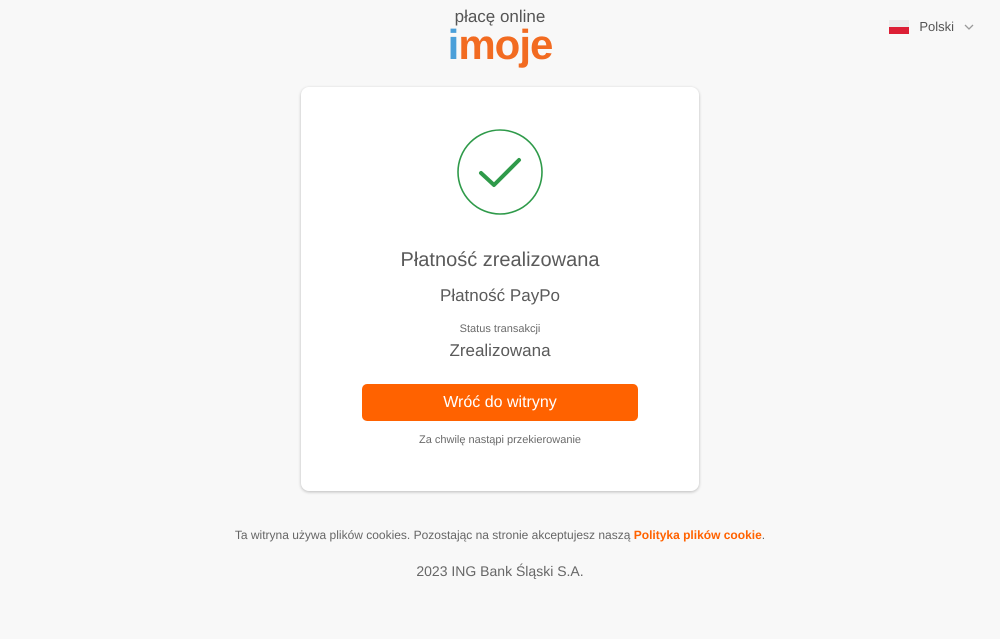 This screenshot has width=1000, height=639. I want to click on copyright-text: 2023 ING Bank Śląski S.A., so click(500, 571).